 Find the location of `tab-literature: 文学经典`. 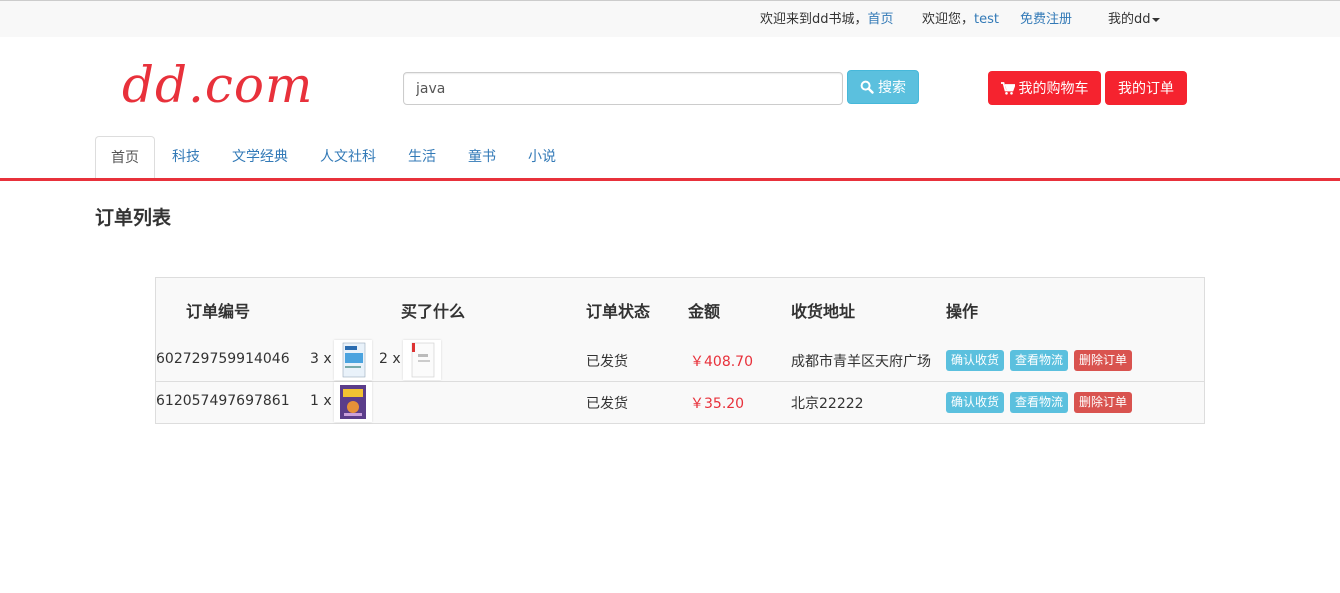

tab-literature: 文学经典 is located at coordinates (260, 157).